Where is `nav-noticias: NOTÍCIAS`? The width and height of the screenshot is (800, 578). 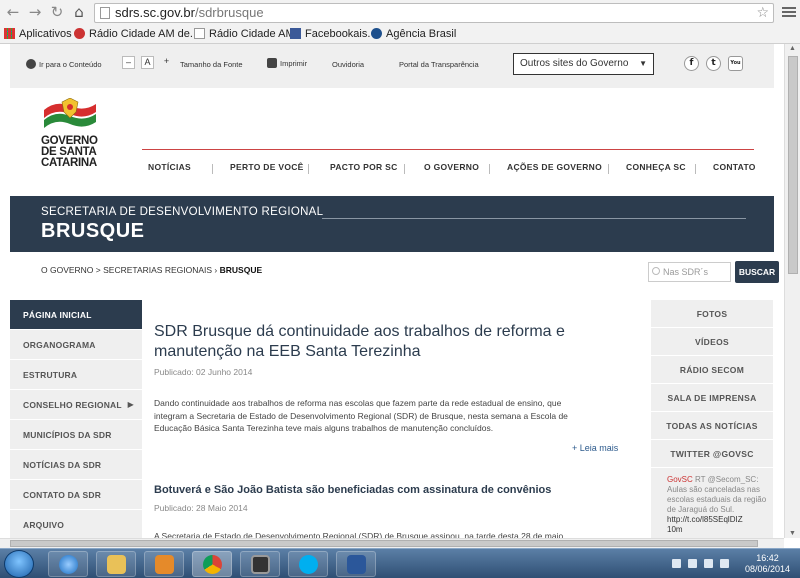 nav-noticias: NOTÍCIAS is located at coordinates (169, 167).